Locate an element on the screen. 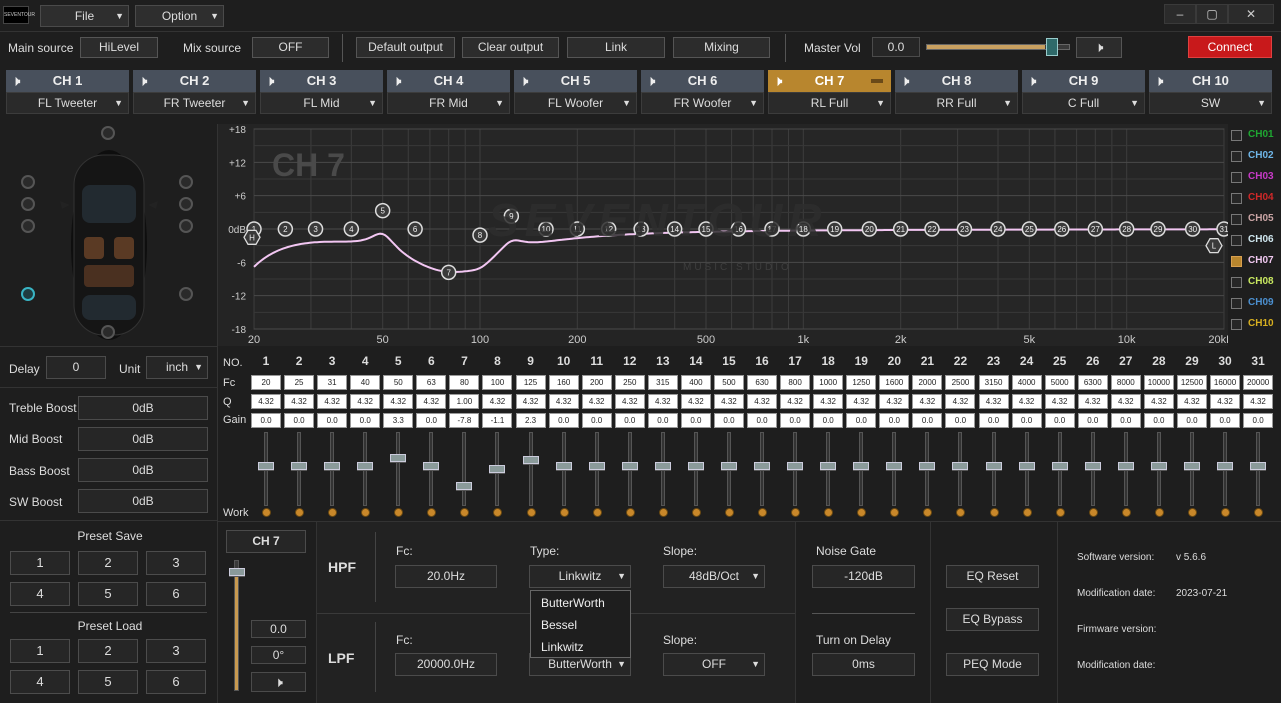 Image resolution: width=1281 pixels, height=703 pixels. band-q-input: 1.00 is located at coordinates (464, 401).